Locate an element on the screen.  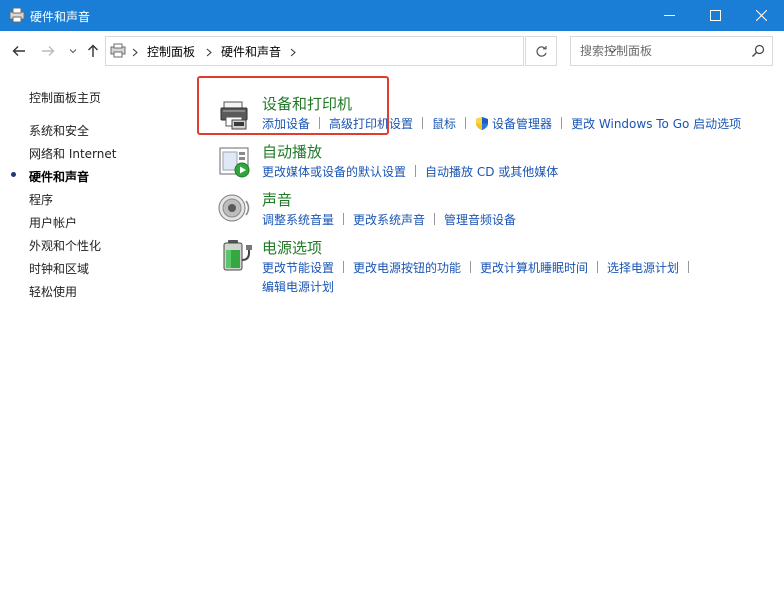
task-choose-power-plan: 选择电源计划 is located at coordinates (643, 268).